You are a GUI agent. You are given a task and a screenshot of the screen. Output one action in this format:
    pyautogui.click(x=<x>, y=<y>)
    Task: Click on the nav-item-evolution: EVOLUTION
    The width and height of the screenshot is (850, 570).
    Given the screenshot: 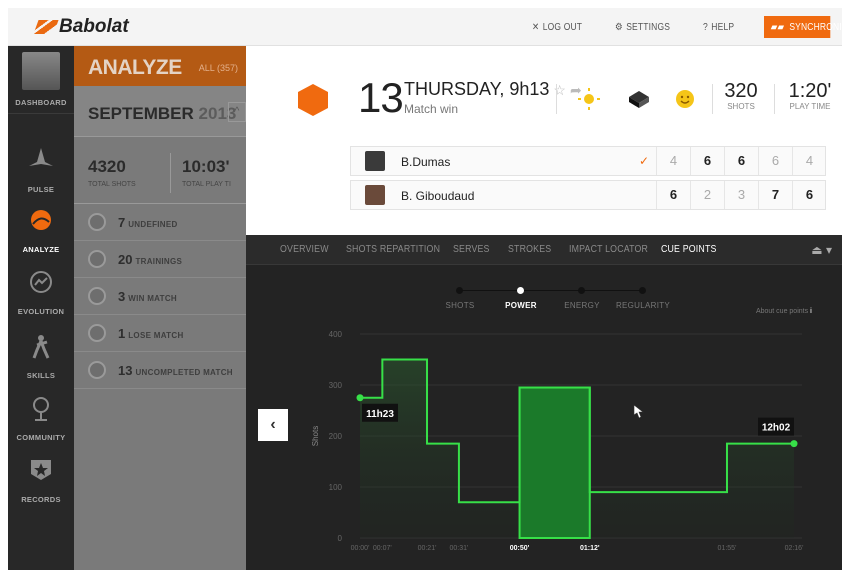 What is the action you would take?
    pyautogui.click(x=41, y=292)
    